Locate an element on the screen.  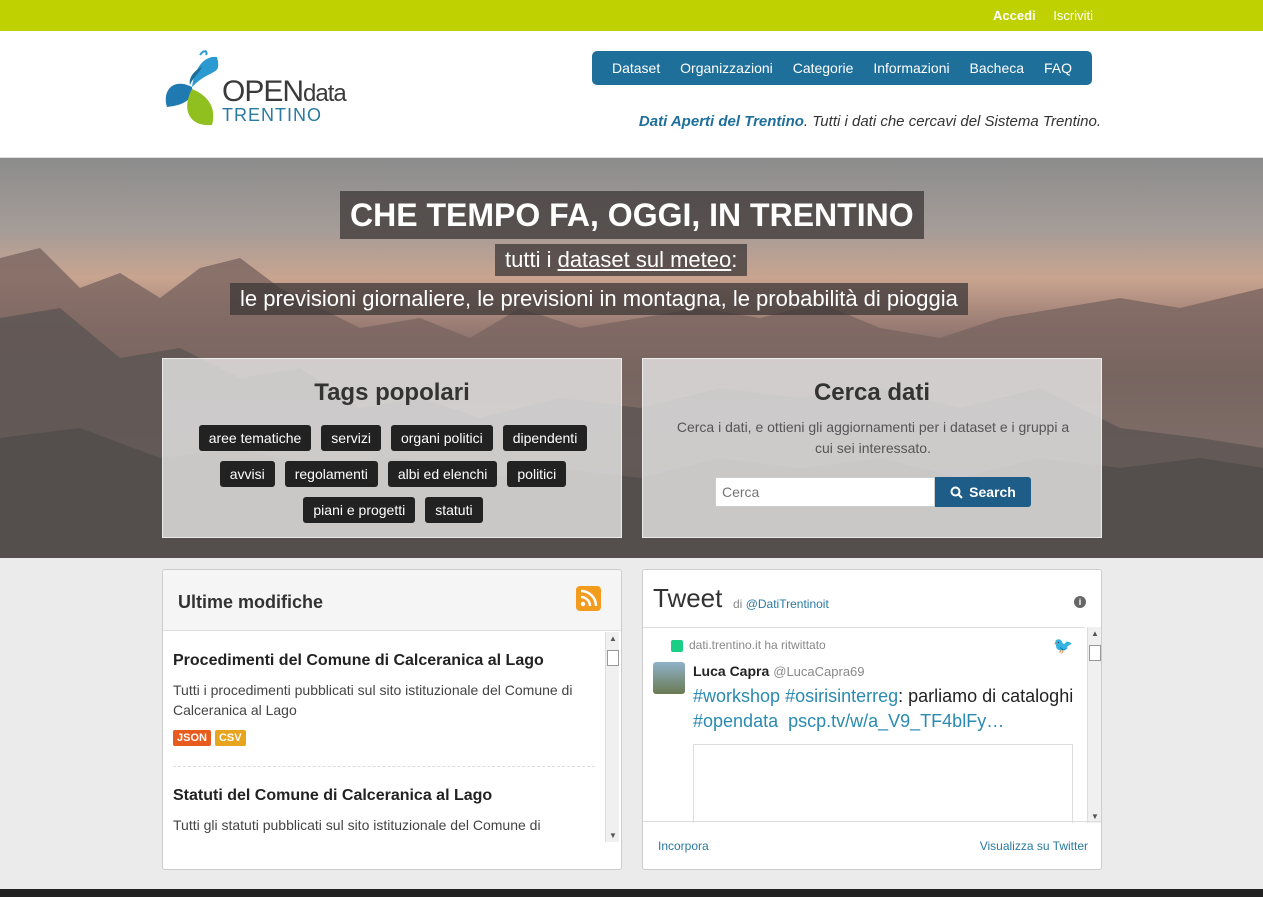
hashtag-link: #workshop is located at coordinates (736, 696).